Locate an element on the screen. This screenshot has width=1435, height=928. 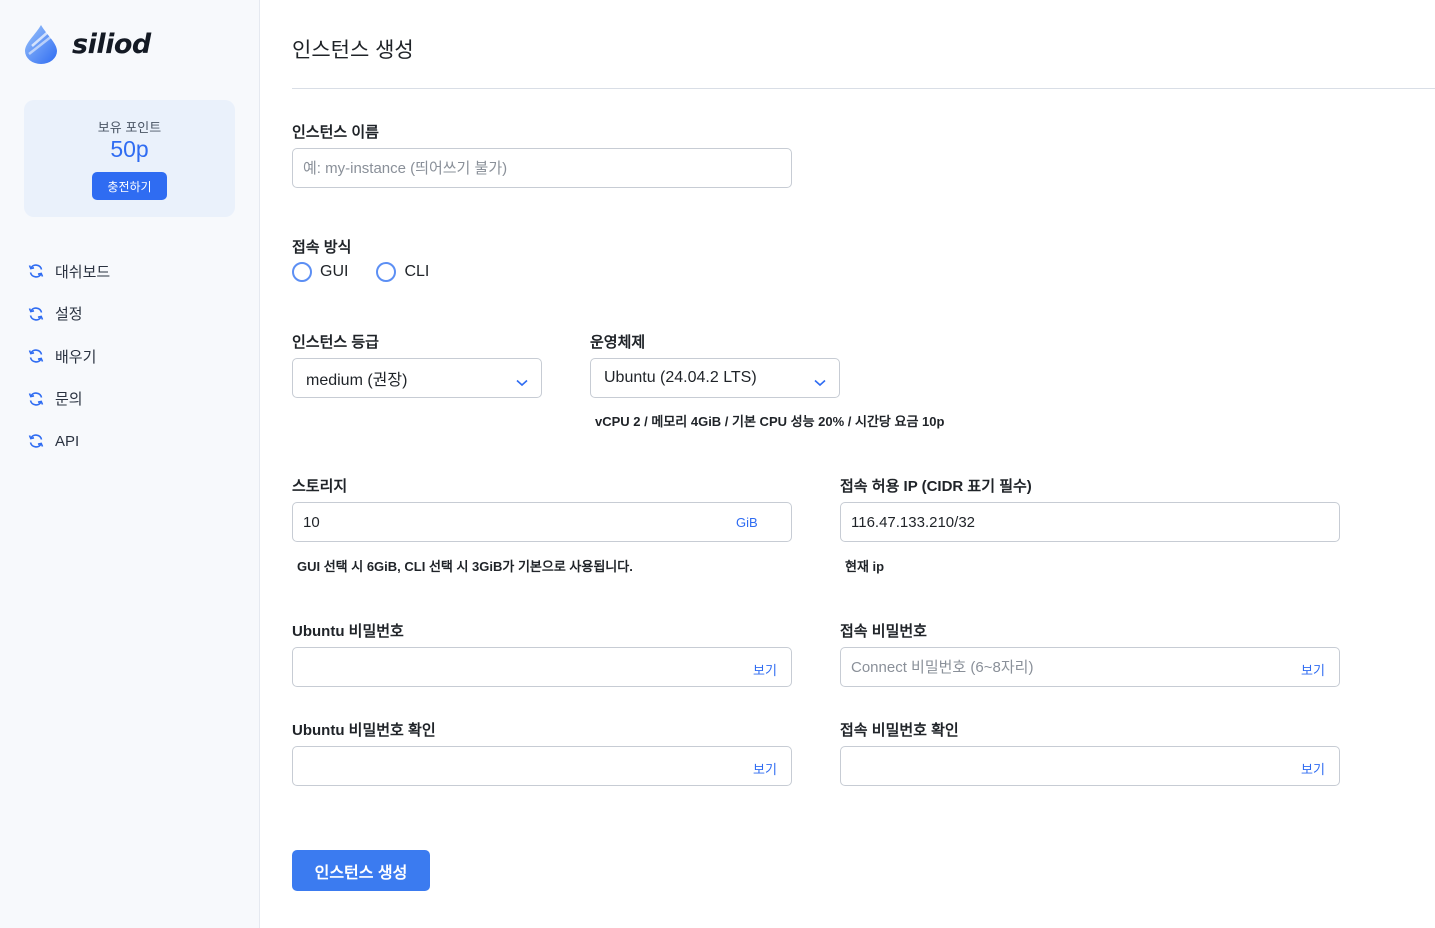
sidebar-item-api: API is located at coordinates (69, 441).